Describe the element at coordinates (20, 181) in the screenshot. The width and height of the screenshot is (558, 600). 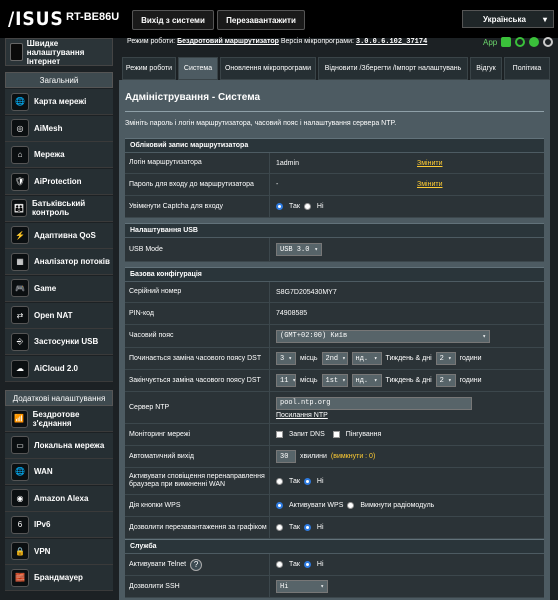
I see `aiprotection-icon: 🛡` at that location.